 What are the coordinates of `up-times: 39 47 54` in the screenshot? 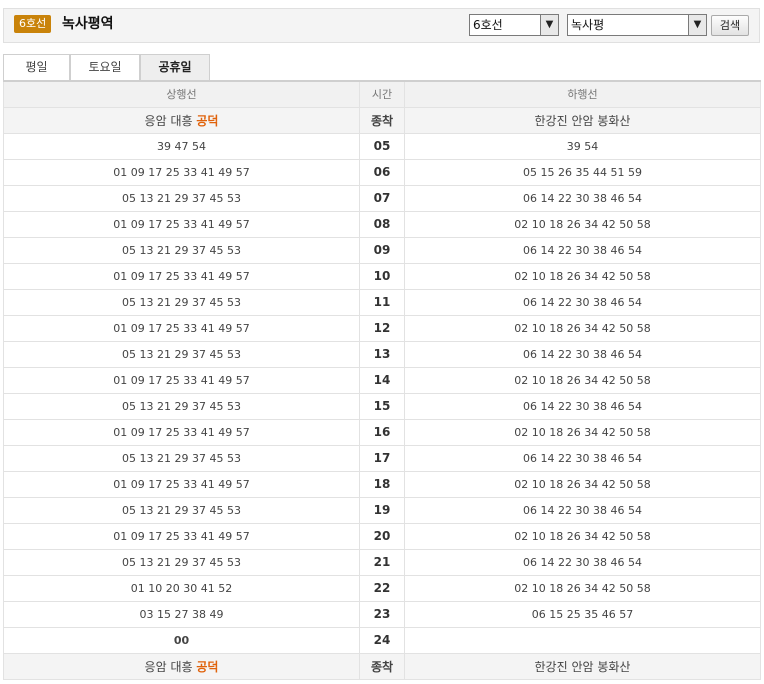 It's located at (181, 146).